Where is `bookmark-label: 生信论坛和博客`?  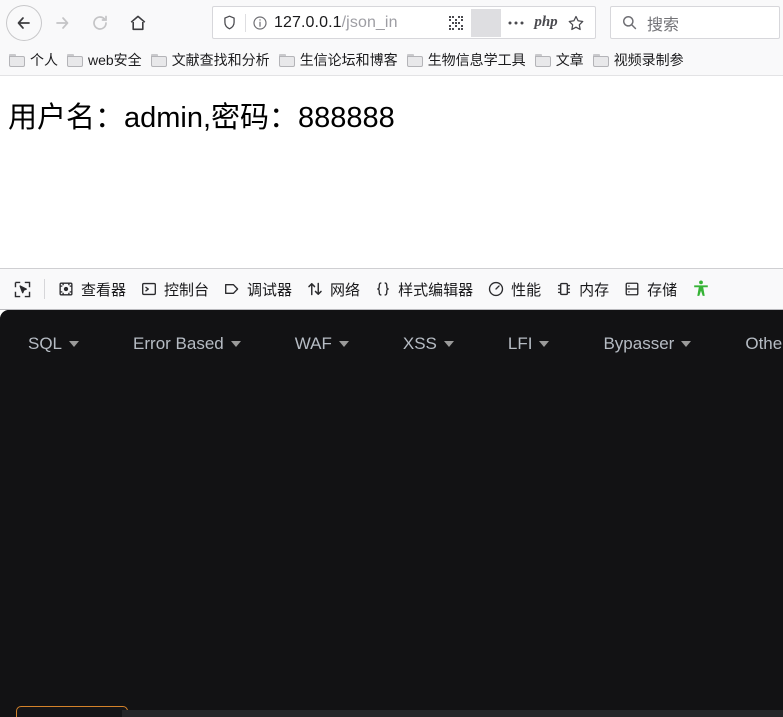 bookmark-label: 生信论坛和博客 is located at coordinates (348, 60).